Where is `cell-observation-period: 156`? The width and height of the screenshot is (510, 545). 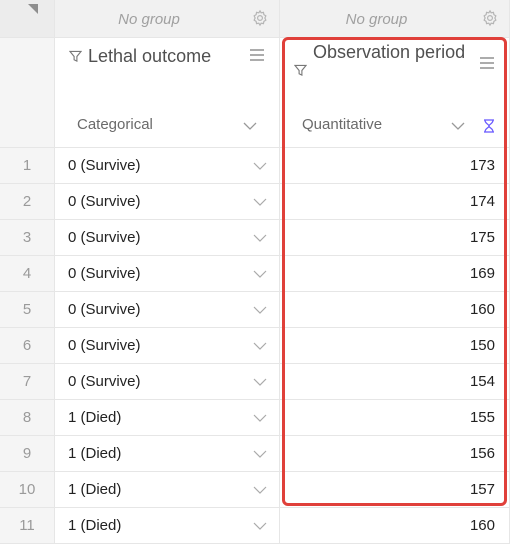
cell-observation-period: 156 is located at coordinates (395, 454).